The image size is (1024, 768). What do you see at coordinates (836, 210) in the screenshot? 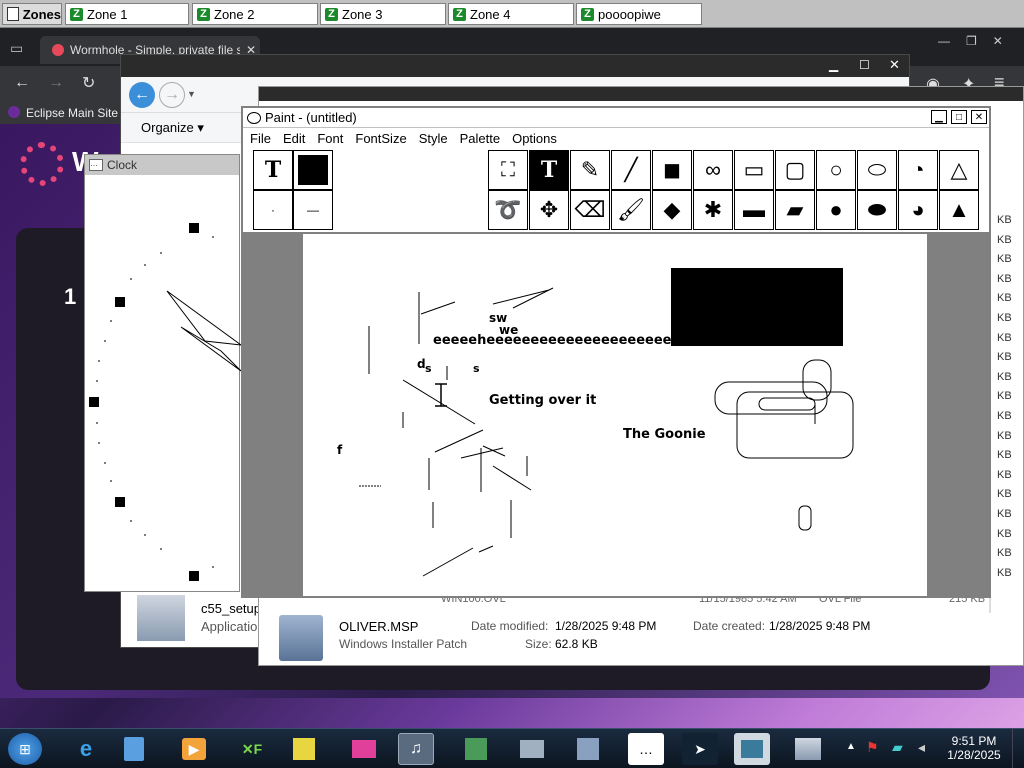
I see `tool-filled-circle-icon: ●` at bounding box center [836, 210].